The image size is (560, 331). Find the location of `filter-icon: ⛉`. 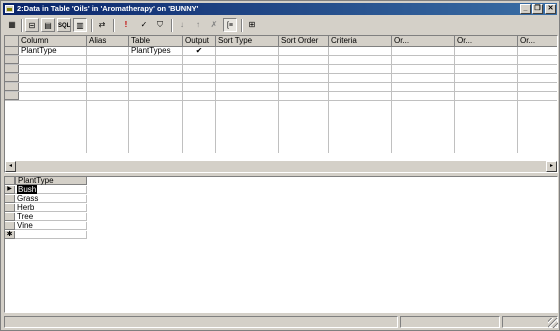

filter-icon: ⛉ is located at coordinates (160, 25).